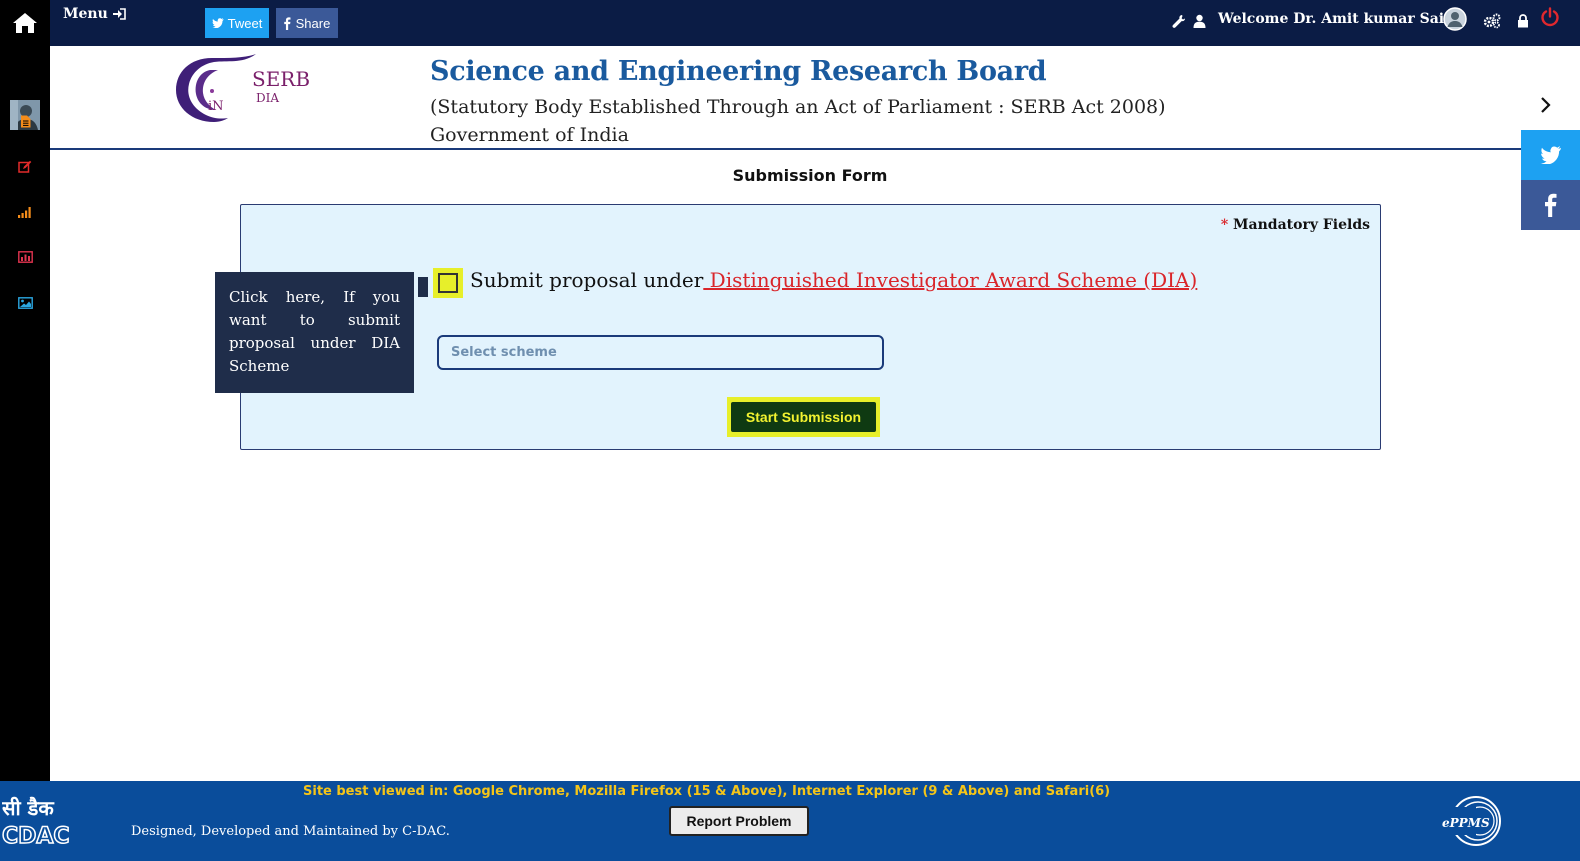  I want to click on share-button: Share, so click(307, 23).